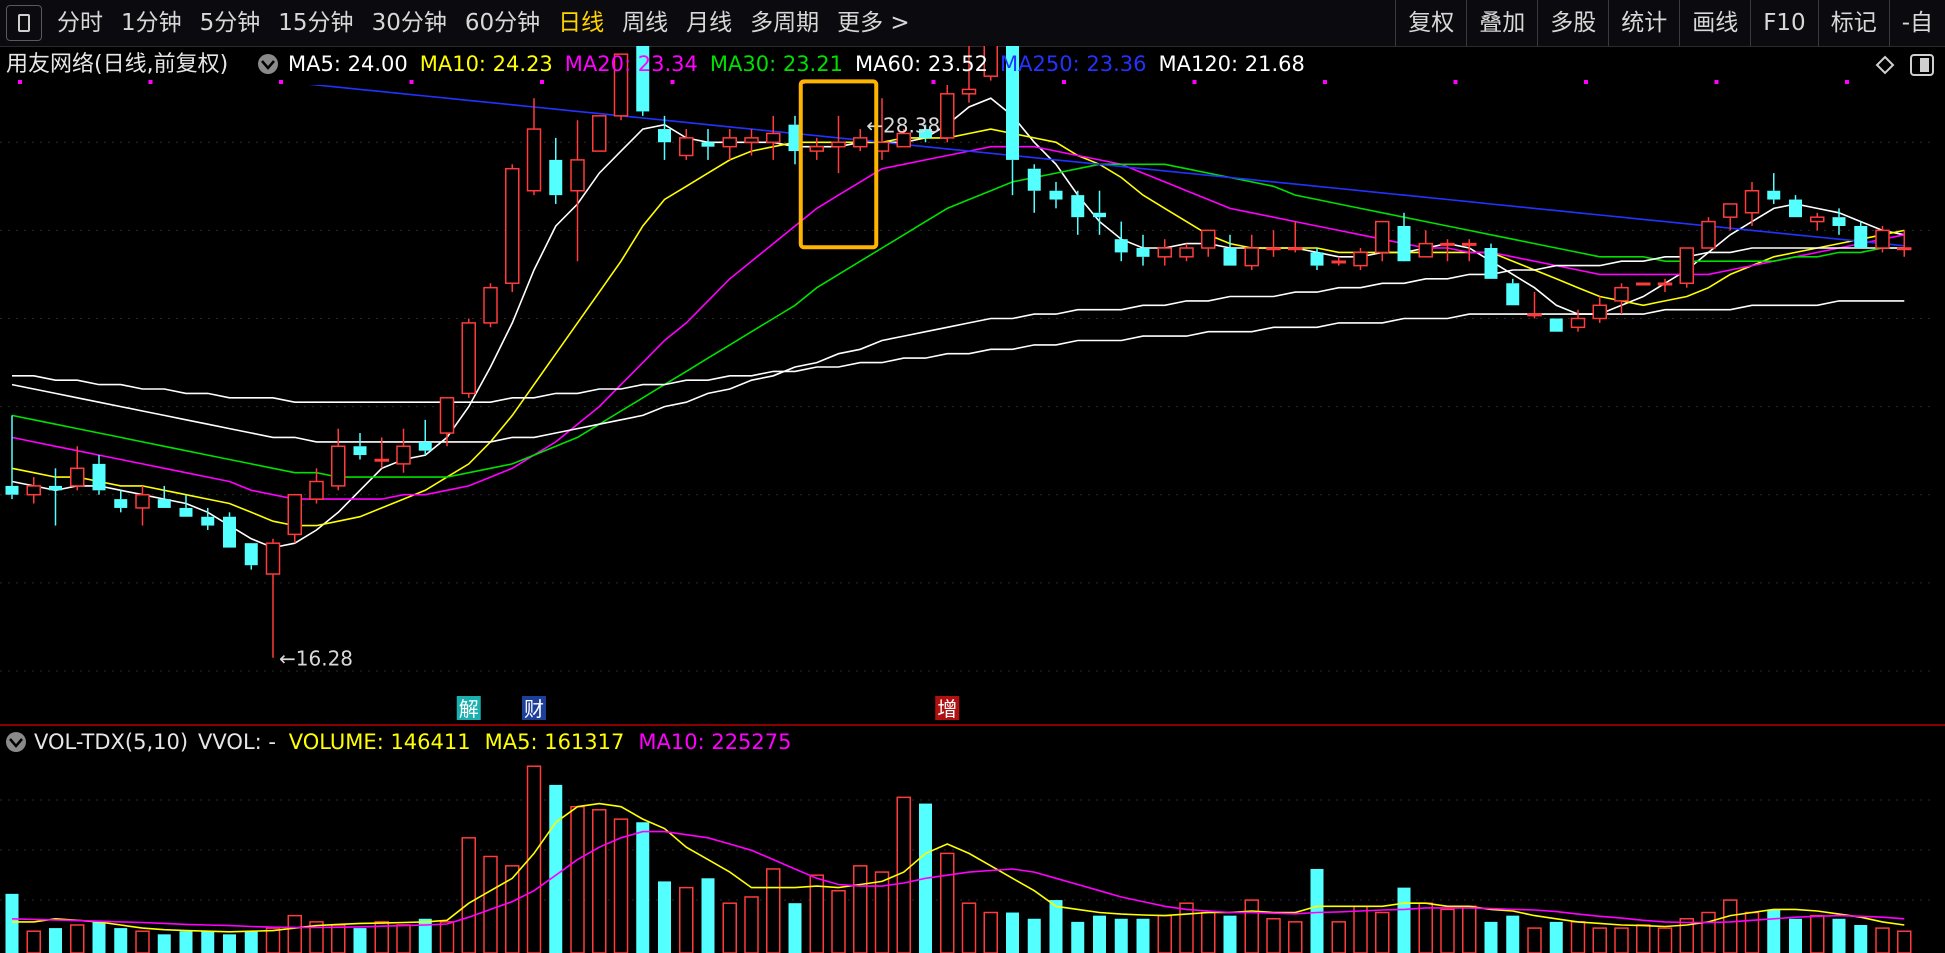 This screenshot has width=1945, height=953. Describe the element at coordinates (348, 64) in the screenshot. I see `legend-ma5: MA5: 24.00` at that location.